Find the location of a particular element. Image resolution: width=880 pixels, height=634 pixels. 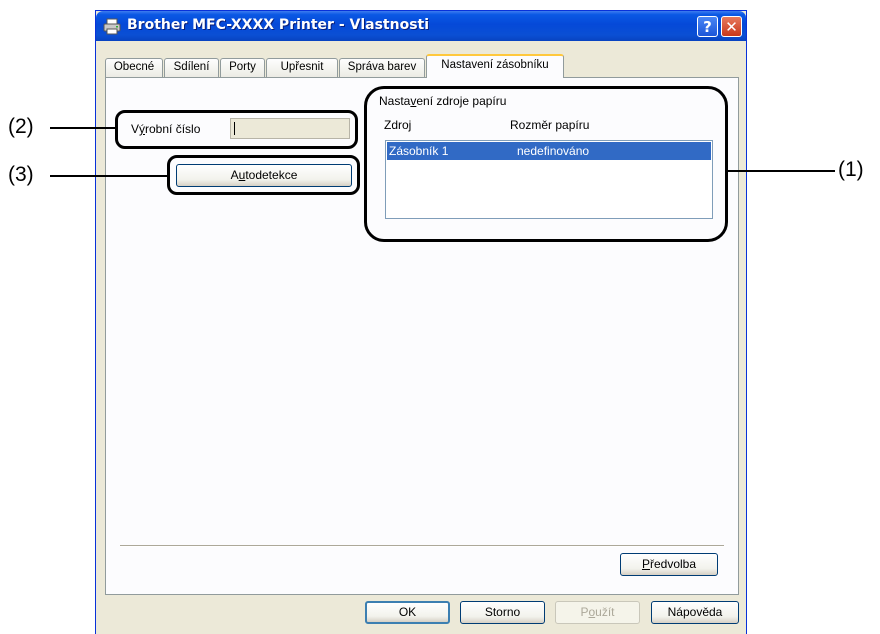

tab-sharing: Sdílení is located at coordinates (191, 67).